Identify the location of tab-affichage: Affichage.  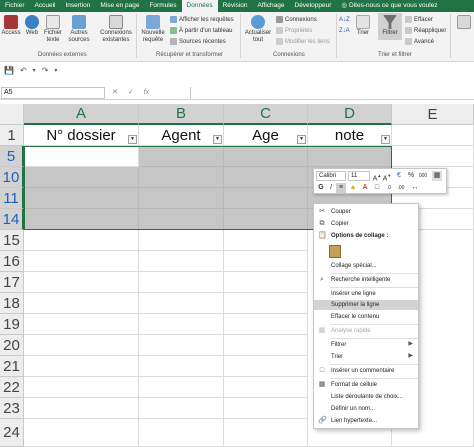
(271, 6).